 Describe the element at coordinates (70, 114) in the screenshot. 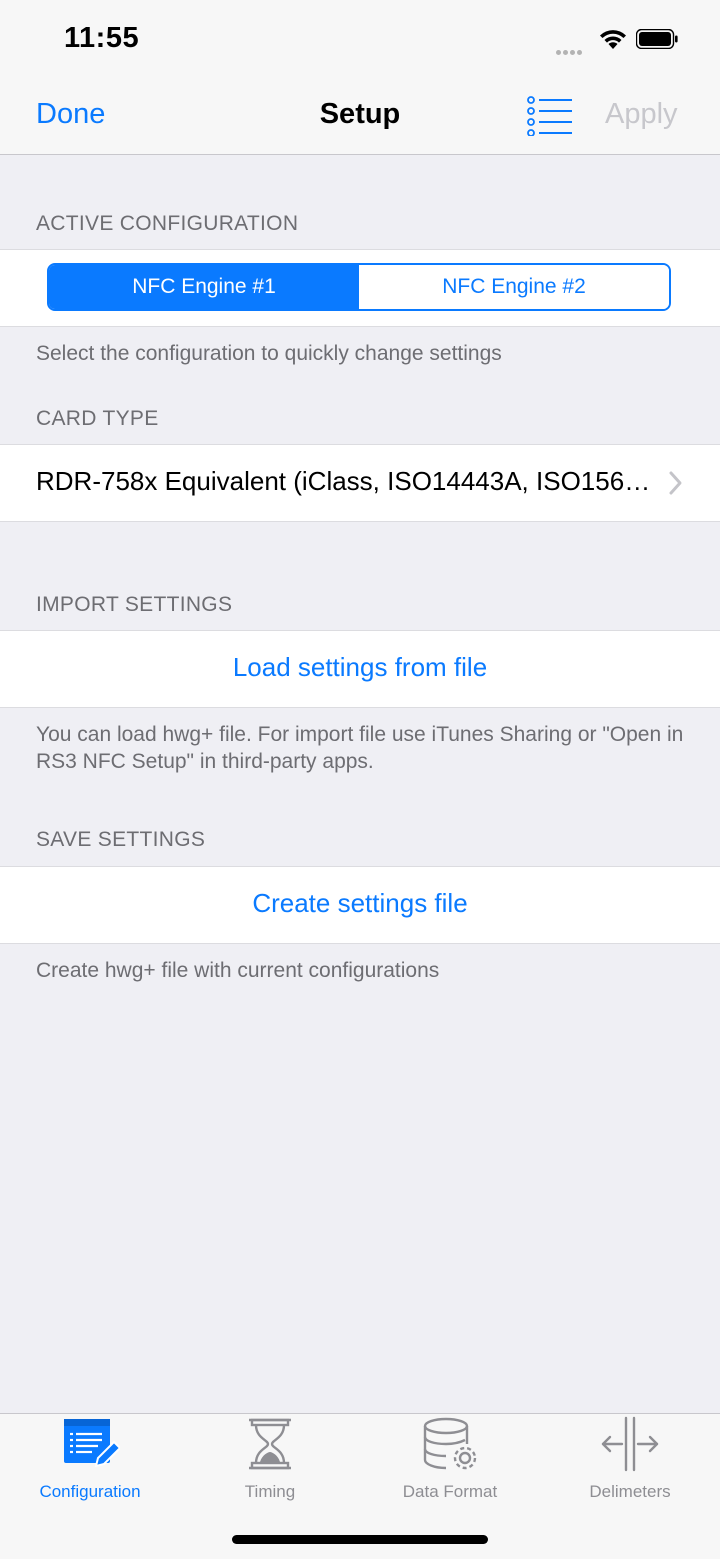

I see `done-button: Done` at that location.